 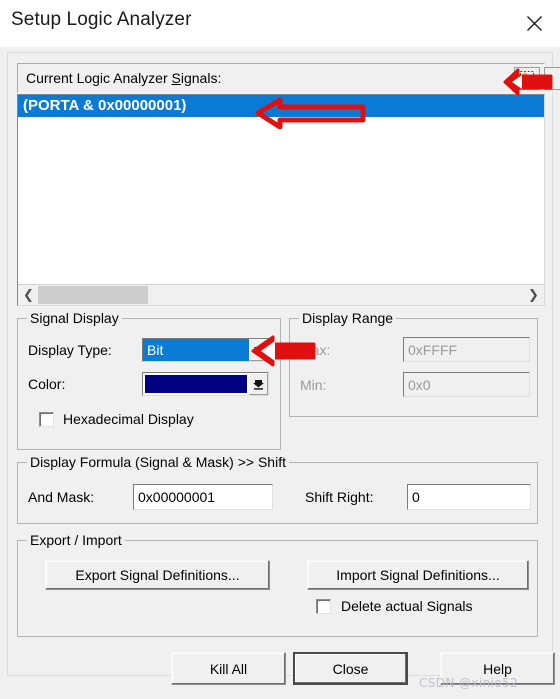 What do you see at coordinates (407, 606) in the screenshot?
I see `delete-actual-signals-label: Delete actual Signals` at bounding box center [407, 606].